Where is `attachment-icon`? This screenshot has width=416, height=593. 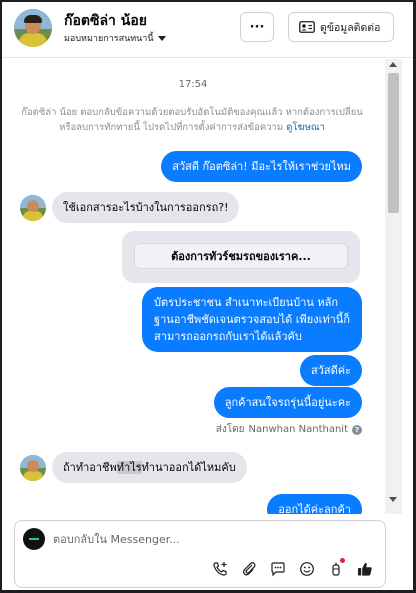
attachment-icon is located at coordinates (249, 569).